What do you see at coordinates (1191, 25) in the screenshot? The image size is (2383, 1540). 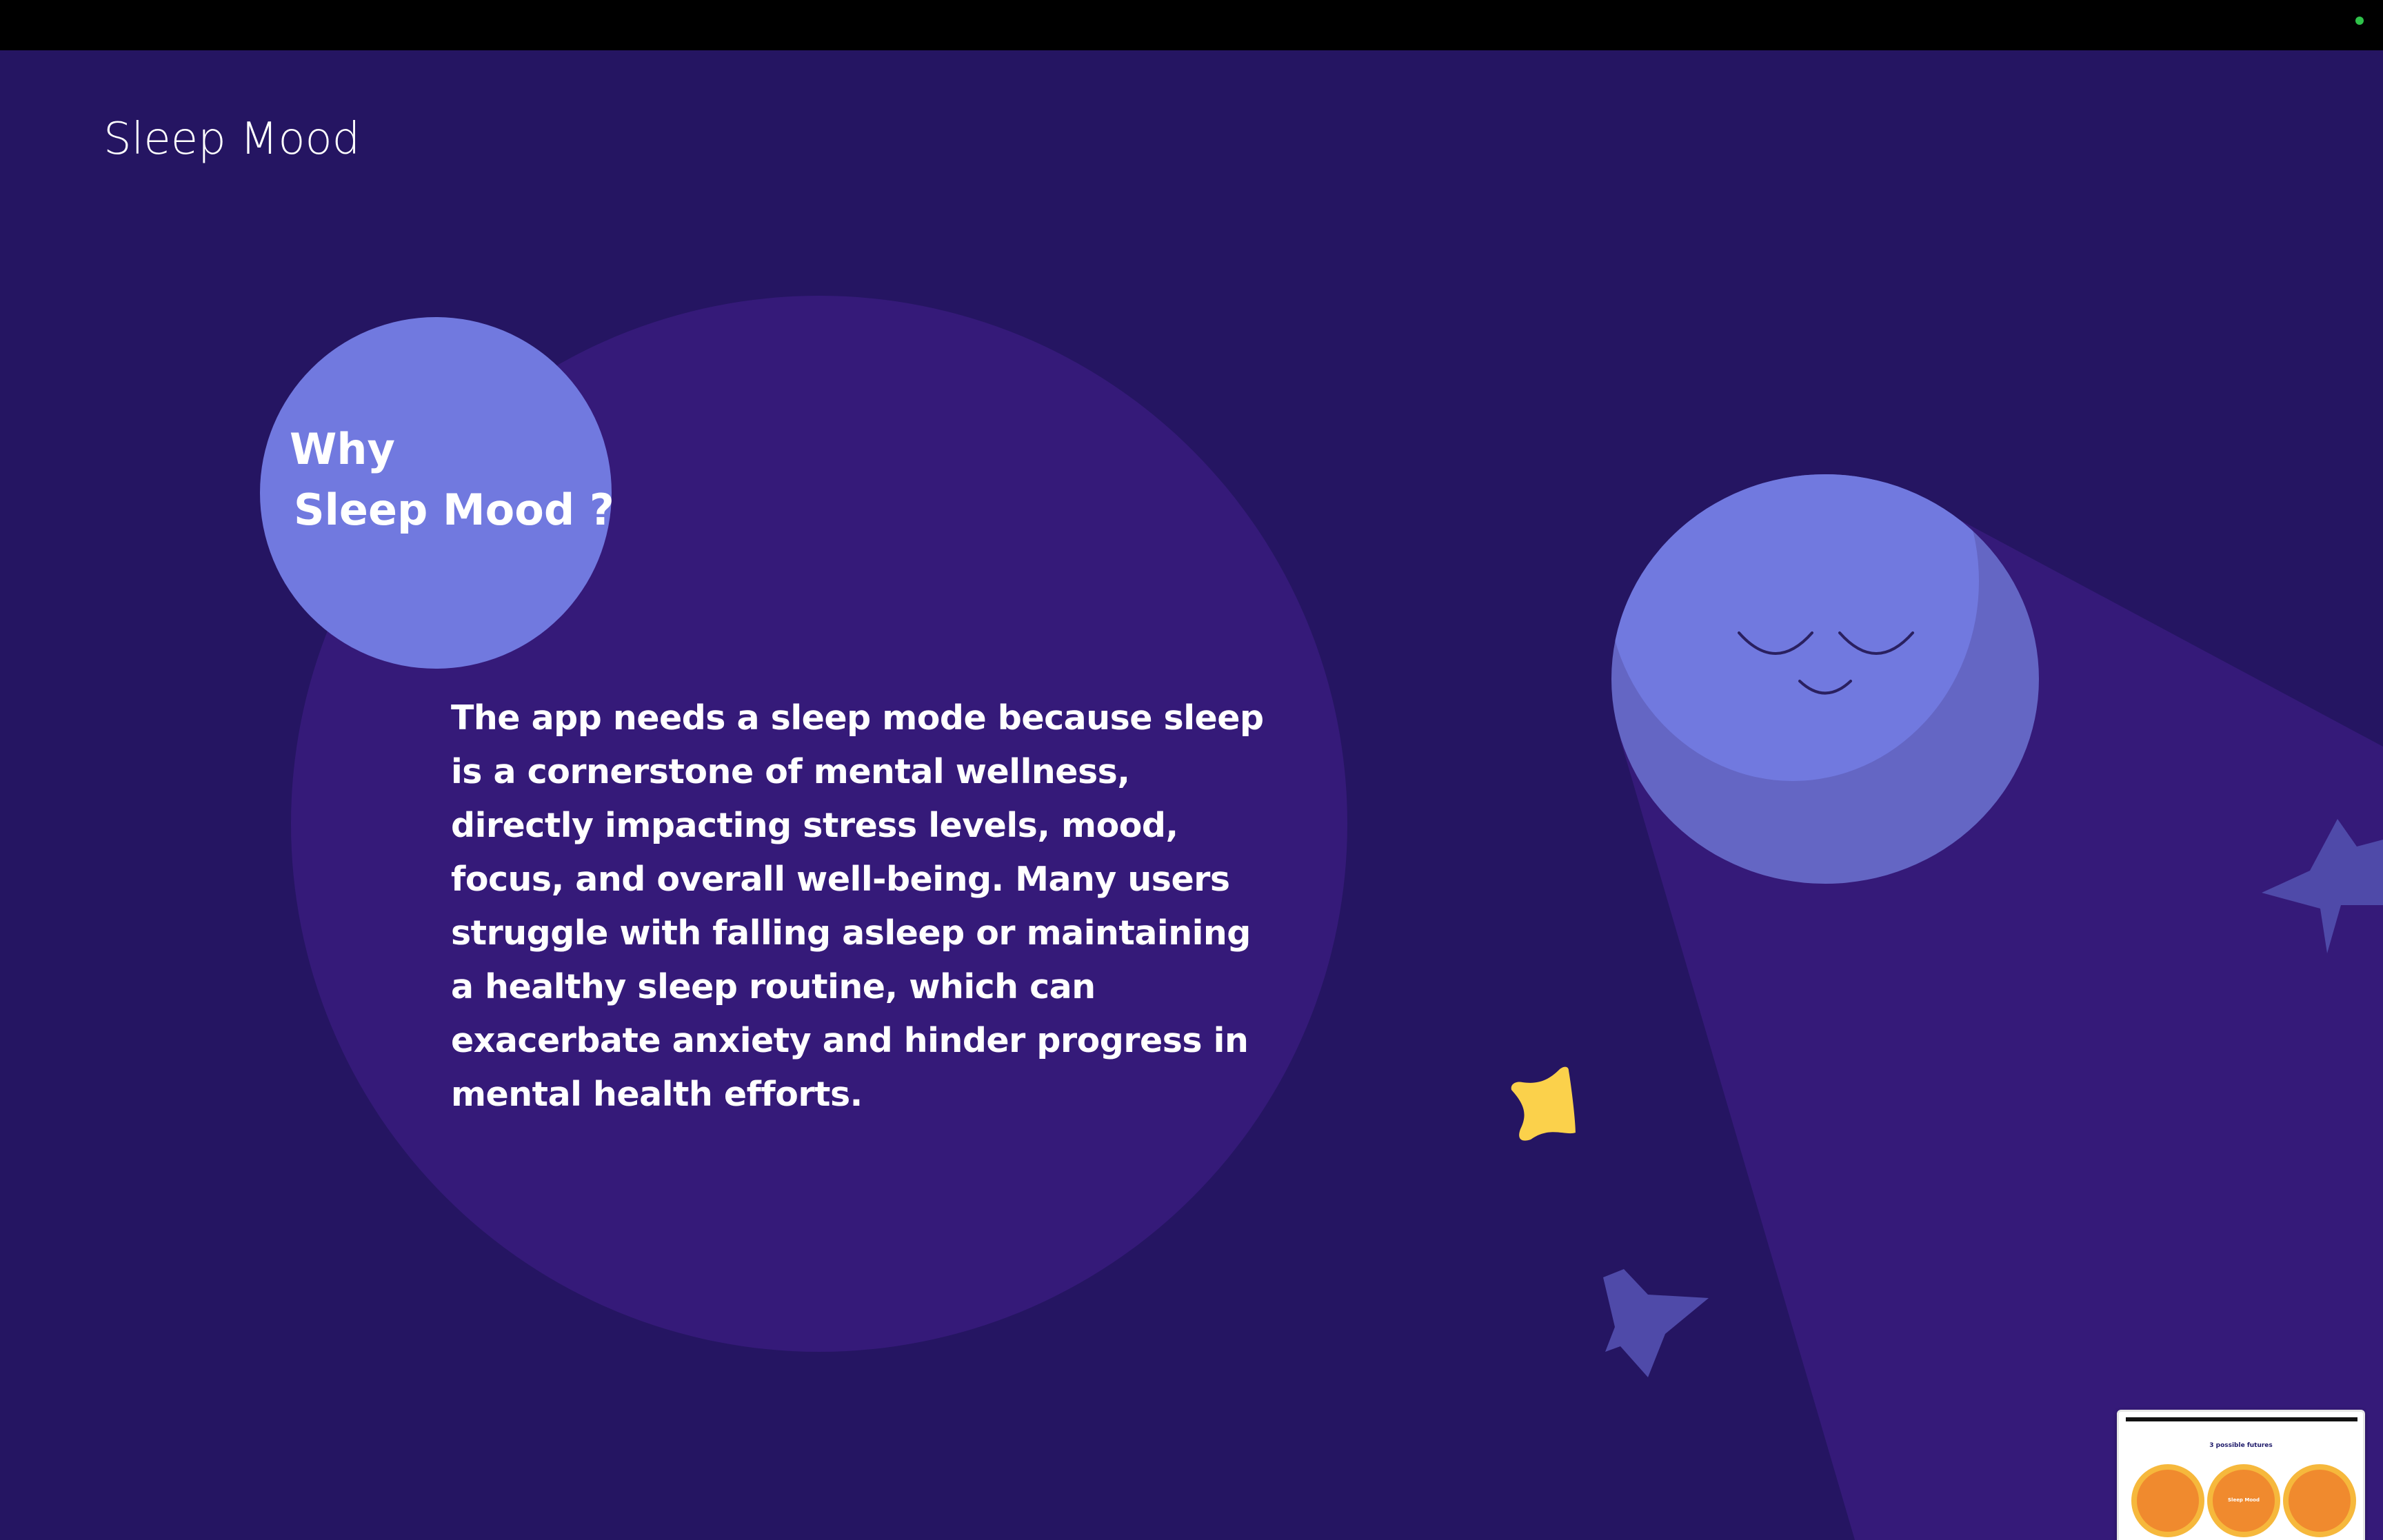 I see `top-bar` at bounding box center [1191, 25].